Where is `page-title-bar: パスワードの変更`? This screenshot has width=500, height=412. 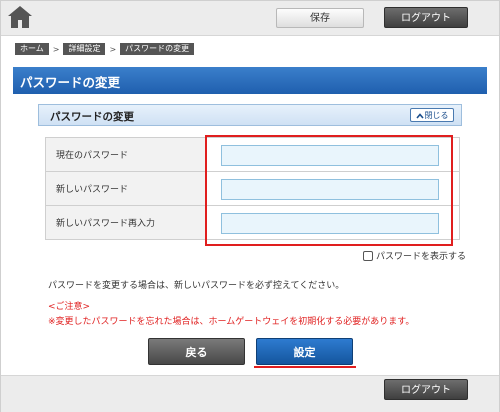 page-title-bar: パスワードの変更 is located at coordinates (250, 80).